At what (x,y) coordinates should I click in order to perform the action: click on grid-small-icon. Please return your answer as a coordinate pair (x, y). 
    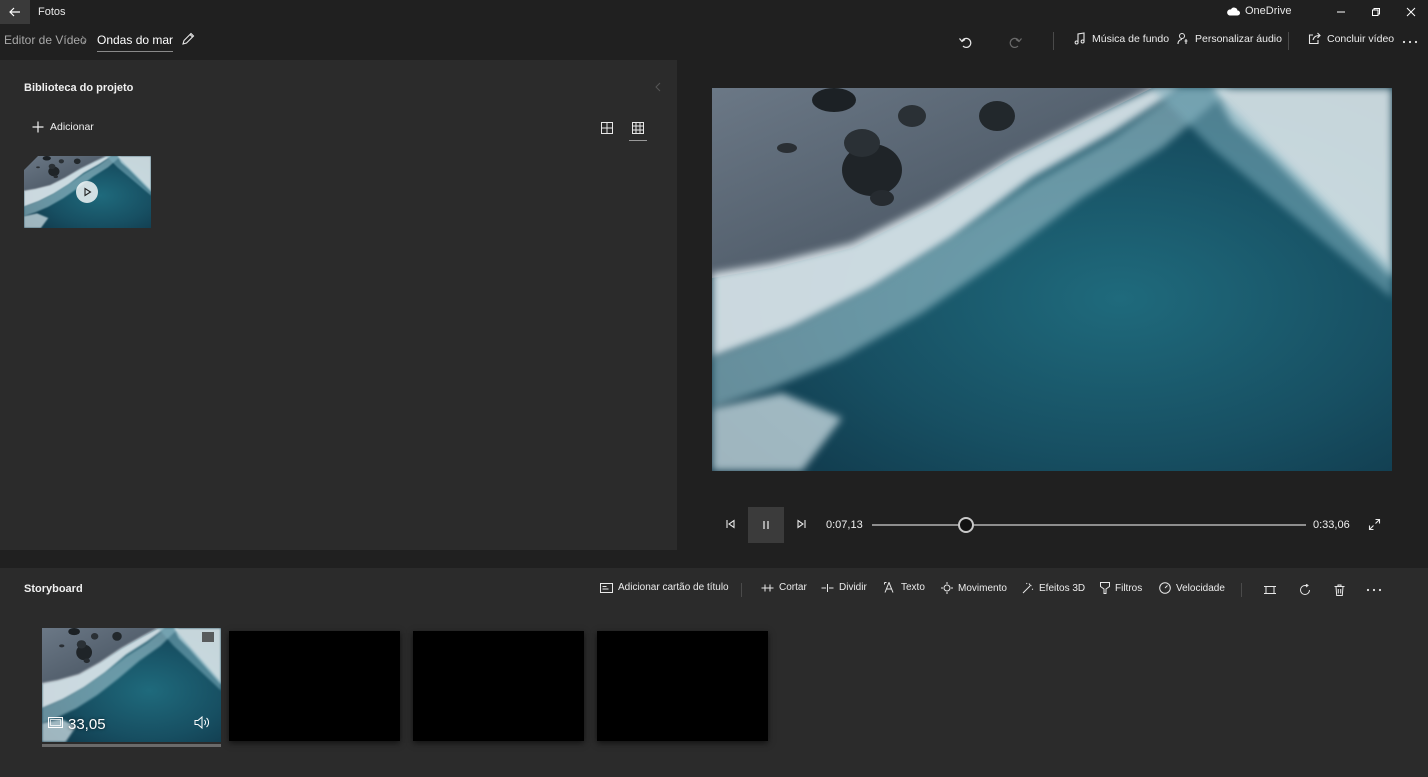
    Looking at the image, I should click on (638, 128).